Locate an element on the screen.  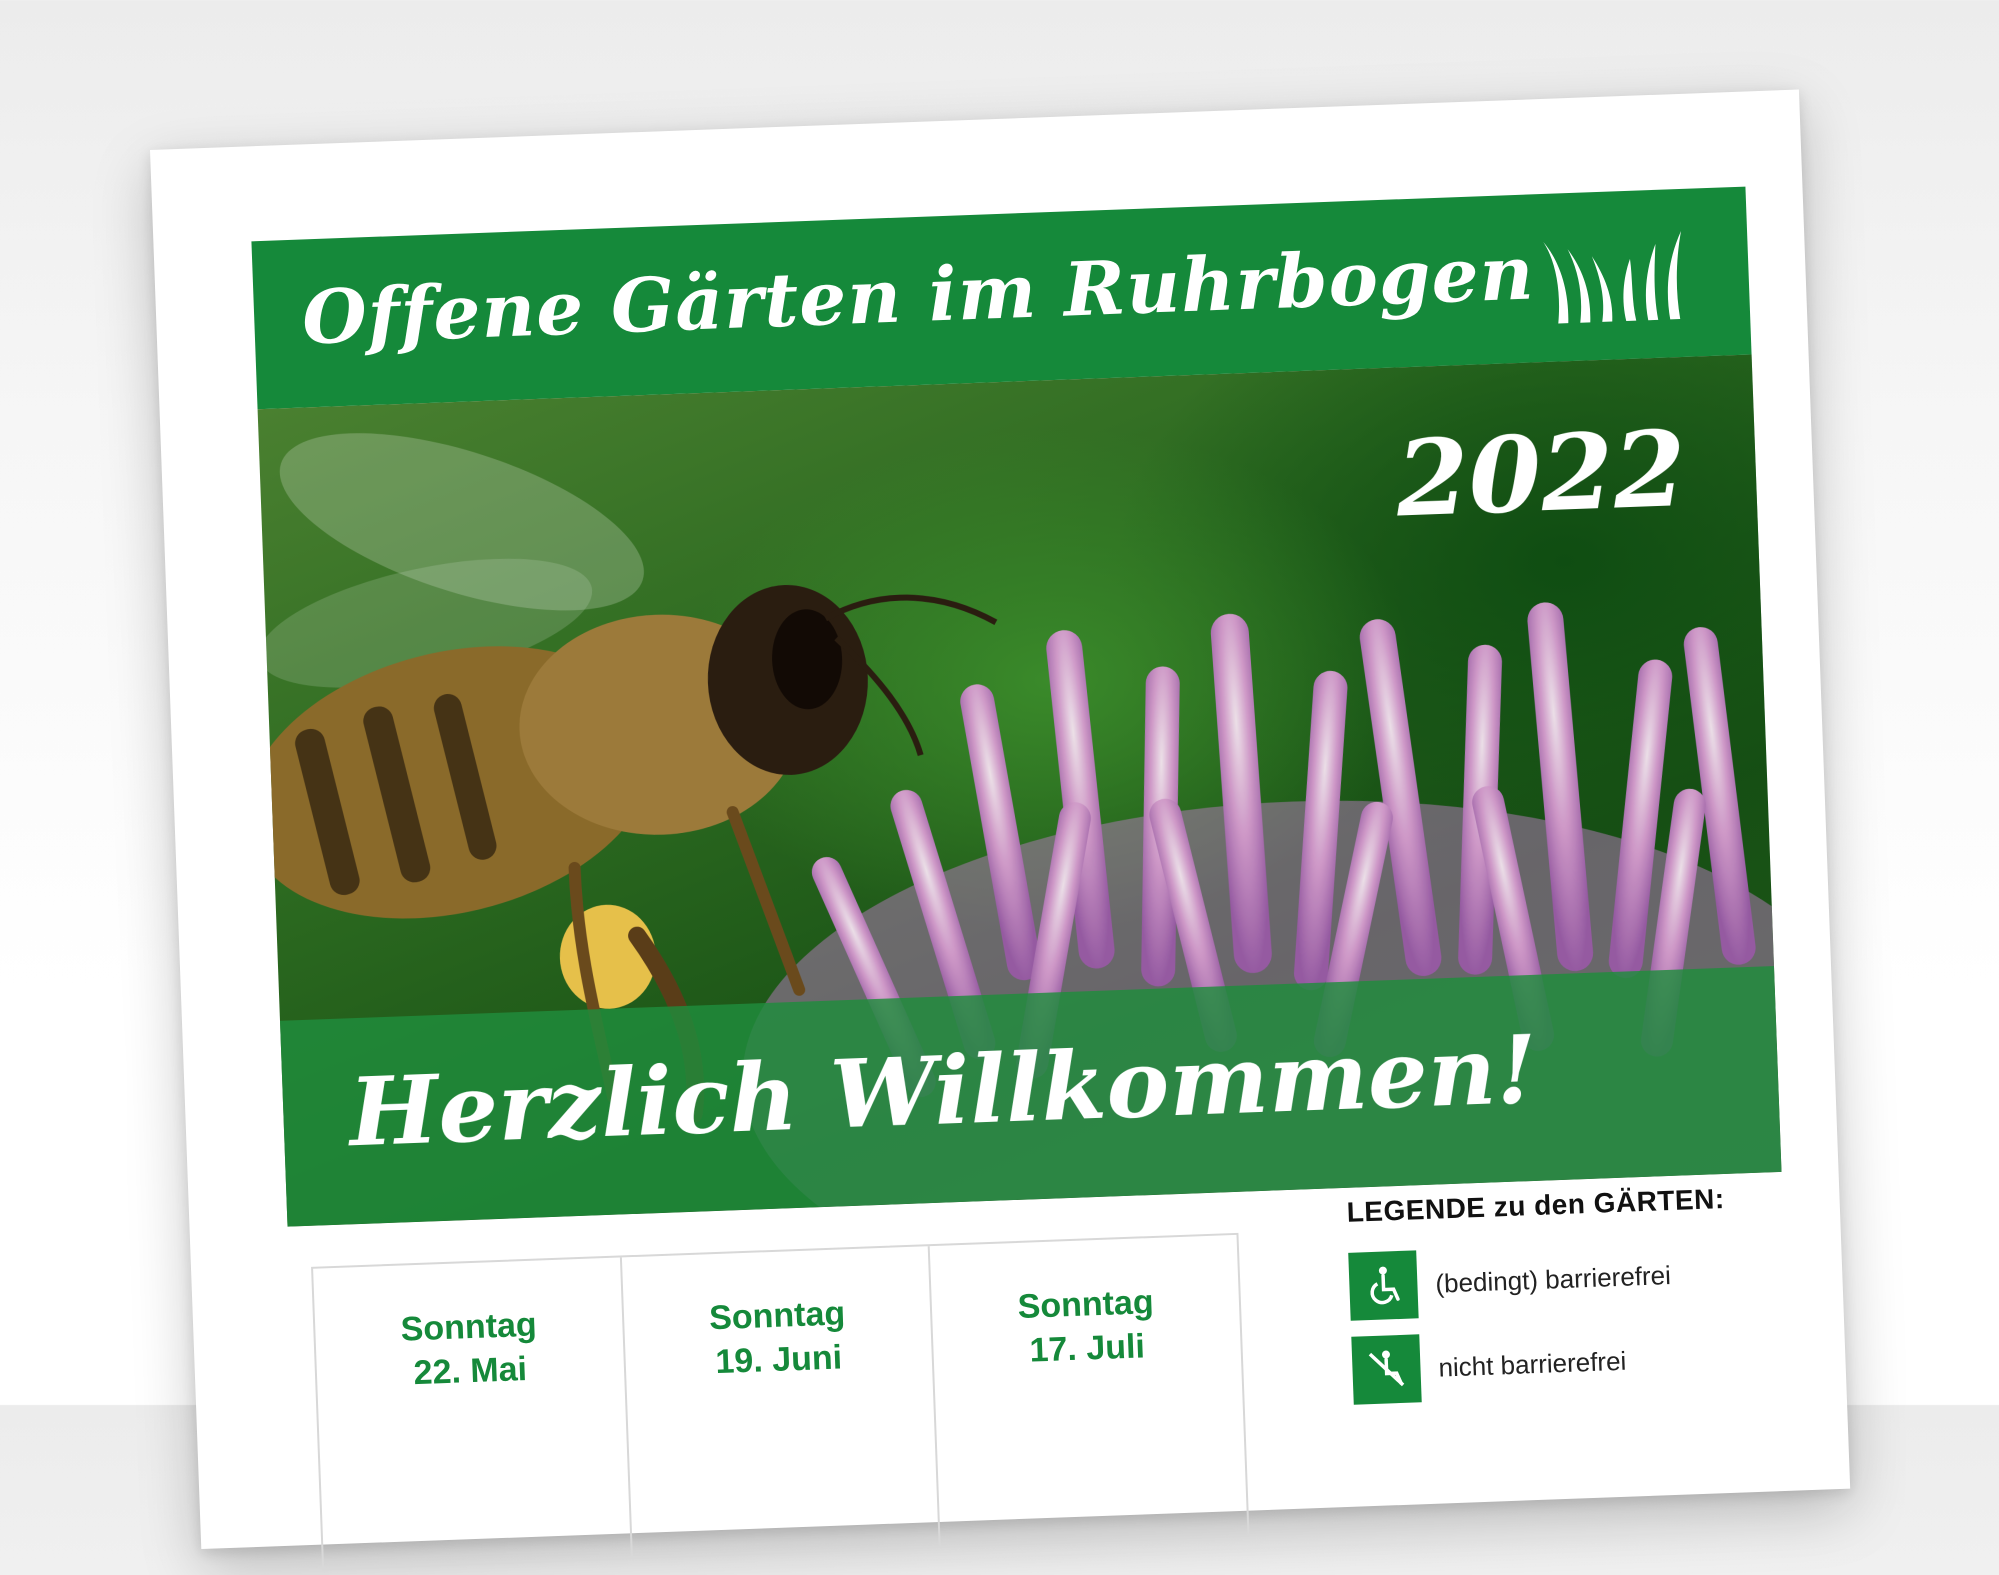
legend-title: LEGENDE zu den GÄRTEN: is located at coordinates (1536, 1205).